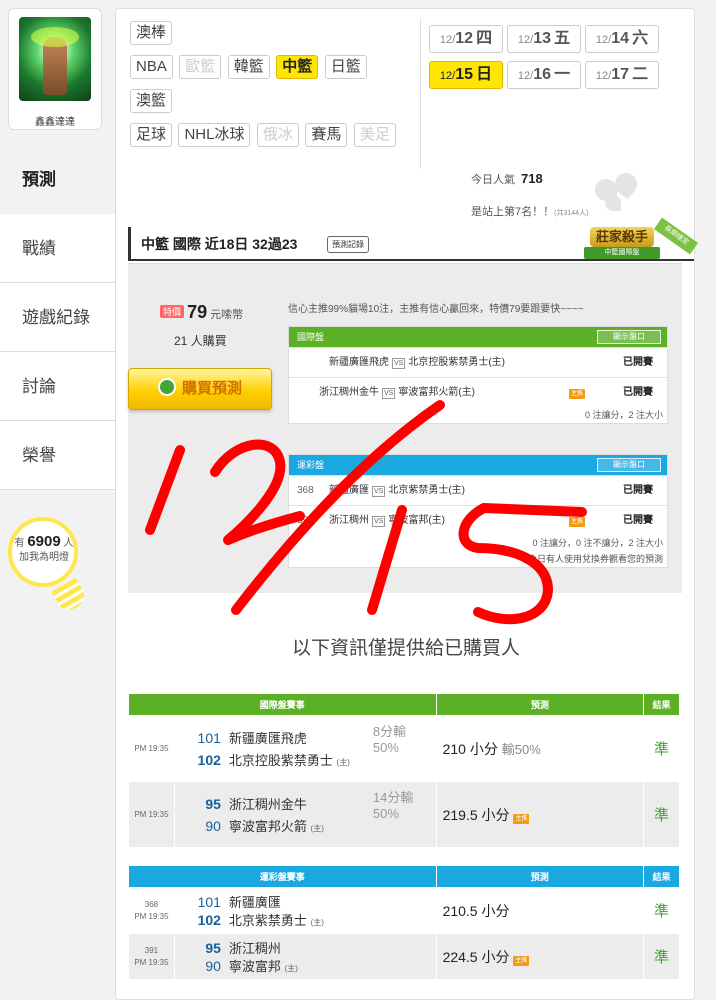 This screenshot has height=1000, width=716. Describe the element at coordinates (297, 67) in the screenshot. I see `tag-china-basketball: 中籃` at that location.